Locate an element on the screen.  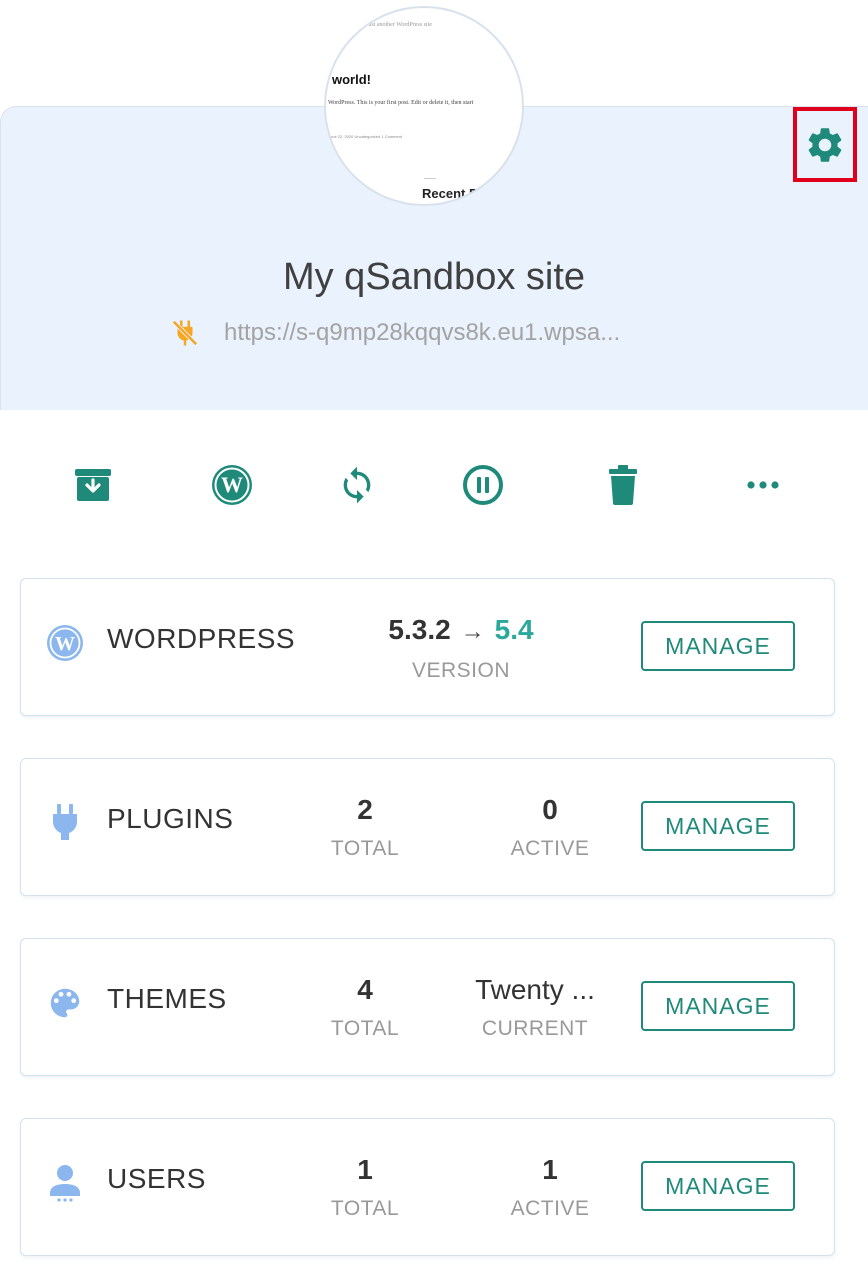
plugins-card-icon-wrap is located at coordinates (65, 823).